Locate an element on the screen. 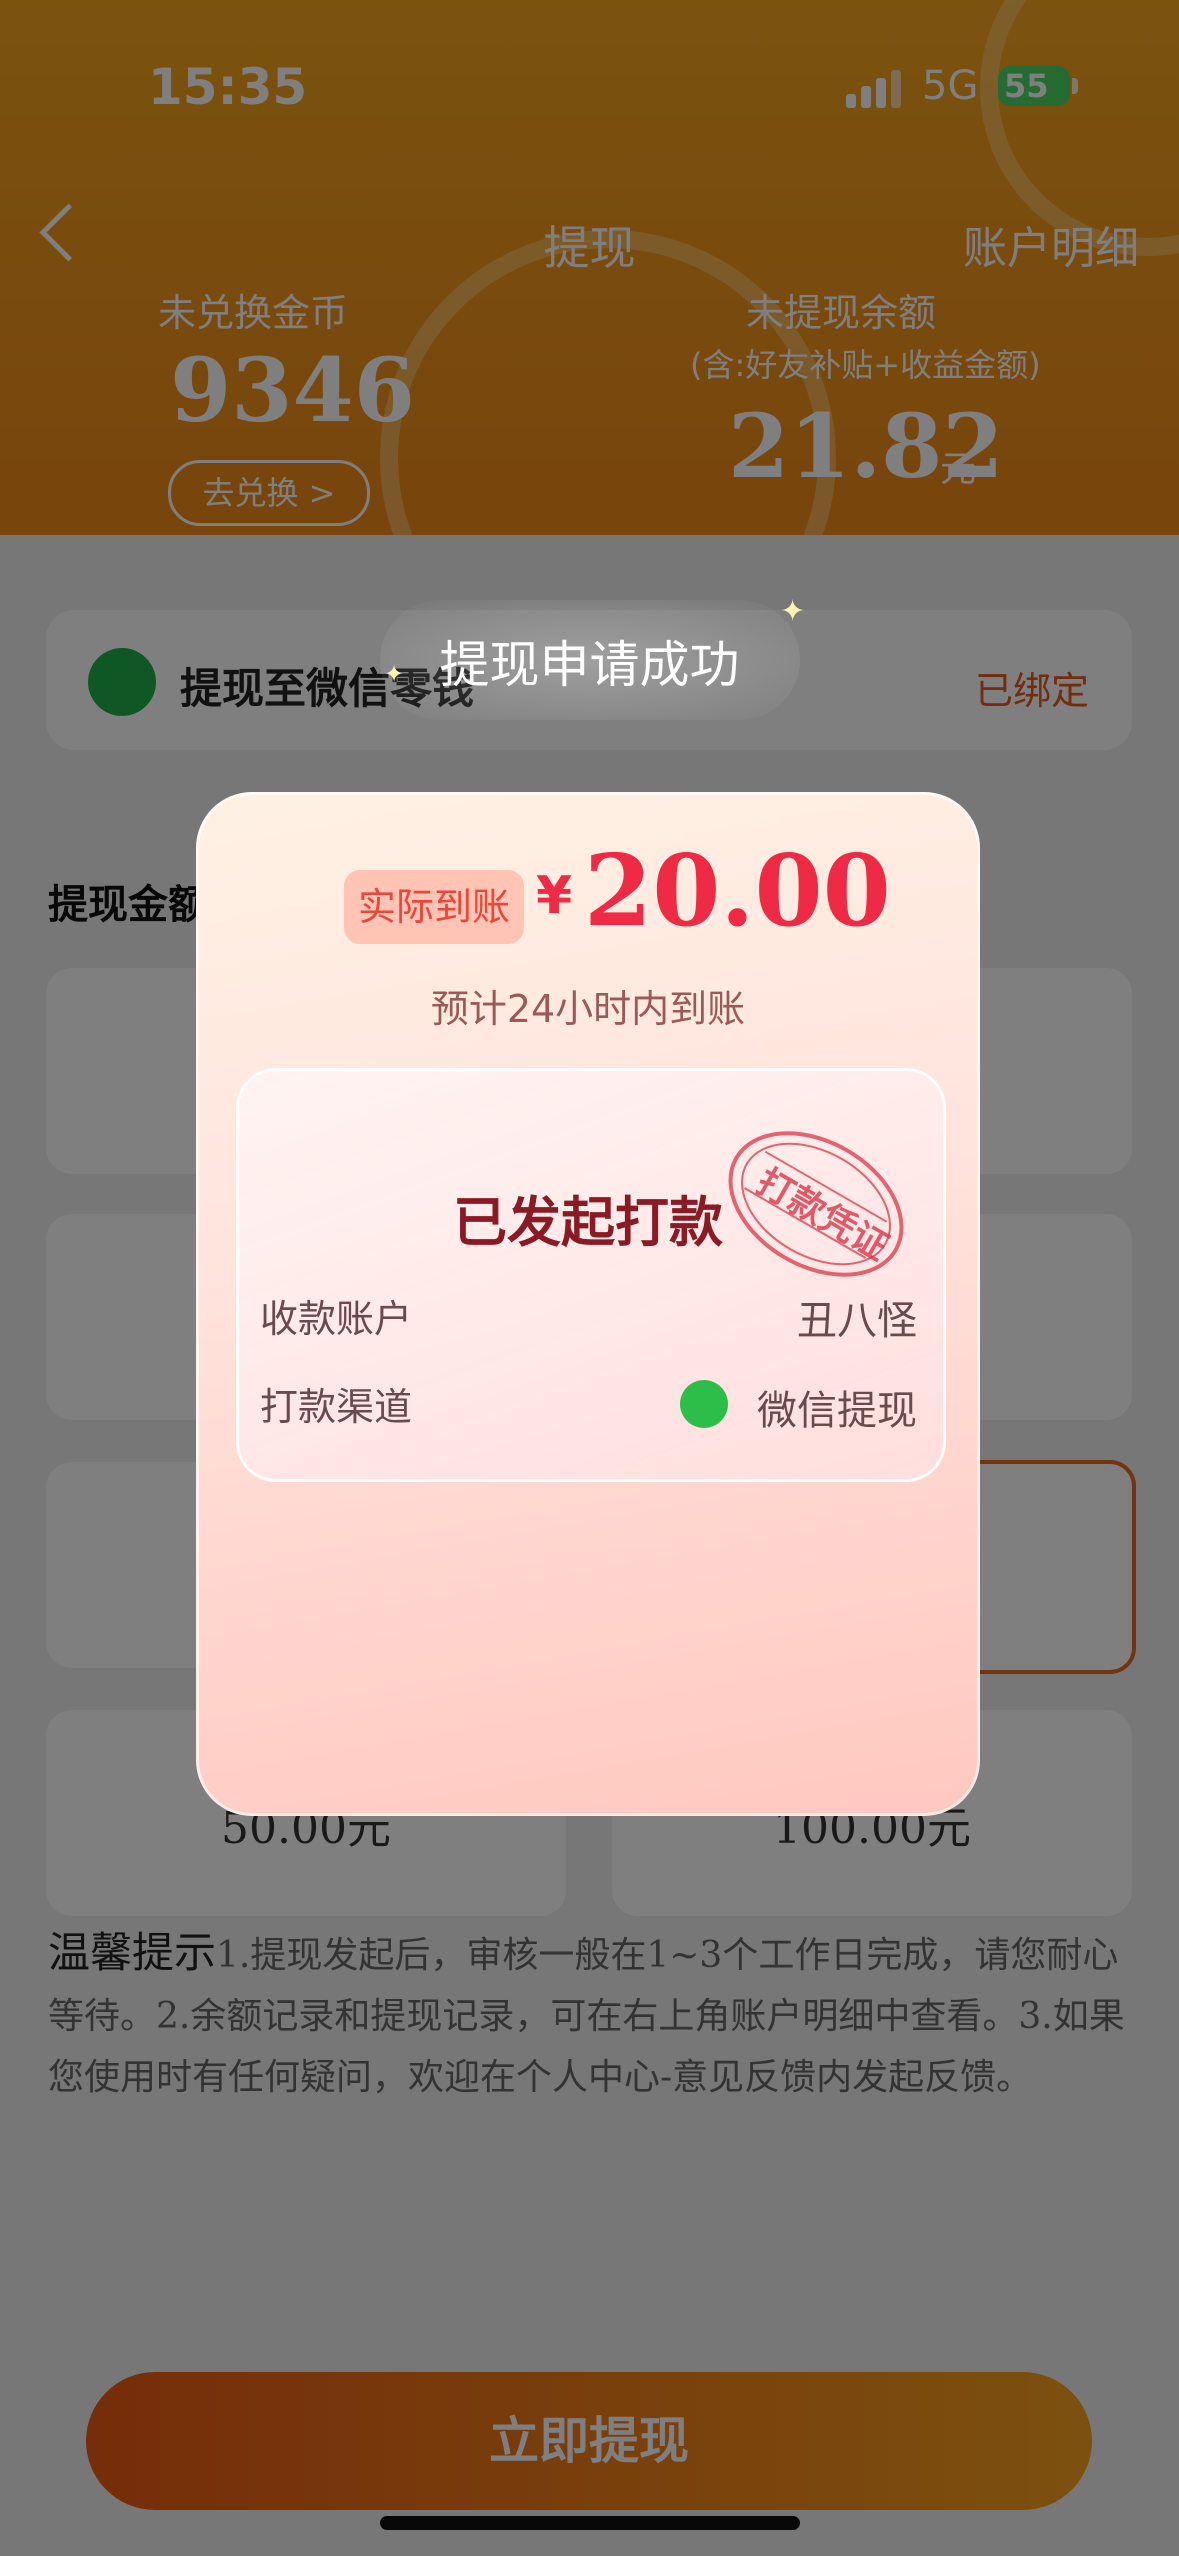 Image resolution: width=1179 pixels, height=2556 pixels. channel-value: 微信提现 is located at coordinates (837, 1411).